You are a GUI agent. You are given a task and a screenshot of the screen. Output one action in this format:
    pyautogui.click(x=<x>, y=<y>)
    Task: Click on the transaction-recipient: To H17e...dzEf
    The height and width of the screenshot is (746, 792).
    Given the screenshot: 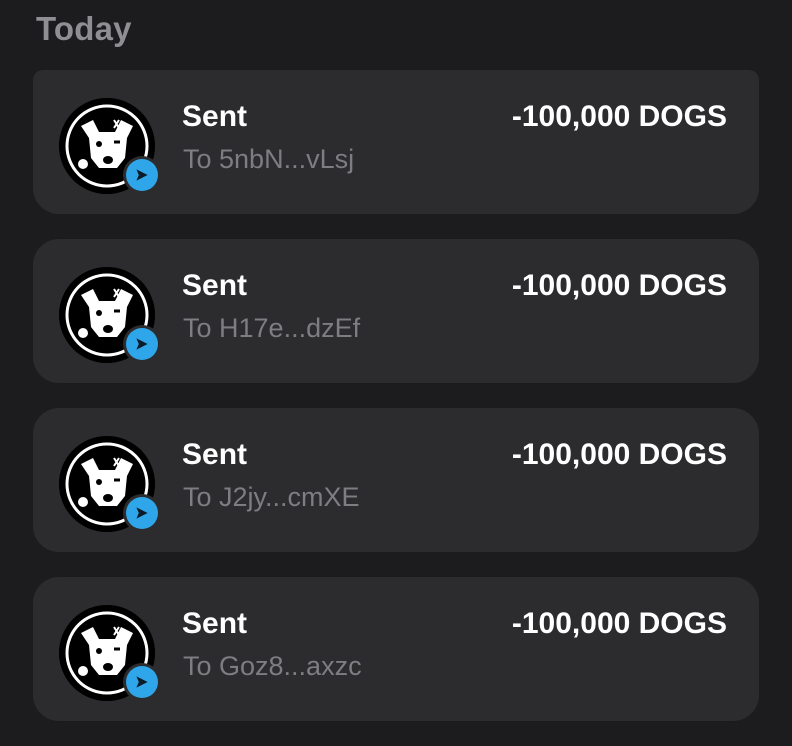 What is the action you would take?
    pyautogui.click(x=272, y=328)
    